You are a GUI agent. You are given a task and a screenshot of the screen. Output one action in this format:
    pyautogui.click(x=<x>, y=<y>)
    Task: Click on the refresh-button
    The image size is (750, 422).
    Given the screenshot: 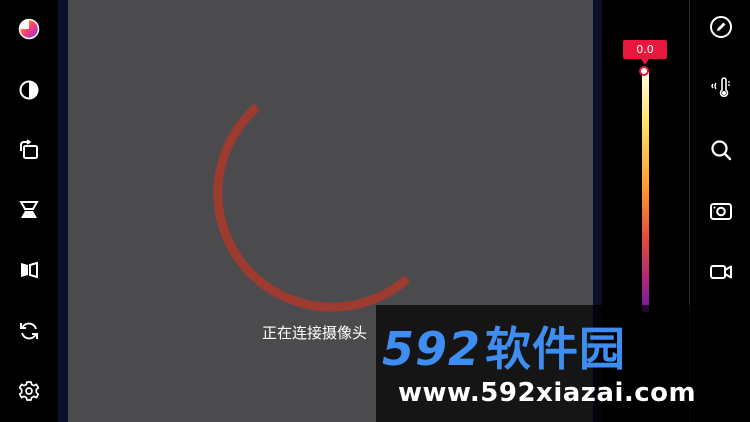 What is the action you would take?
    pyautogui.click(x=29, y=331)
    